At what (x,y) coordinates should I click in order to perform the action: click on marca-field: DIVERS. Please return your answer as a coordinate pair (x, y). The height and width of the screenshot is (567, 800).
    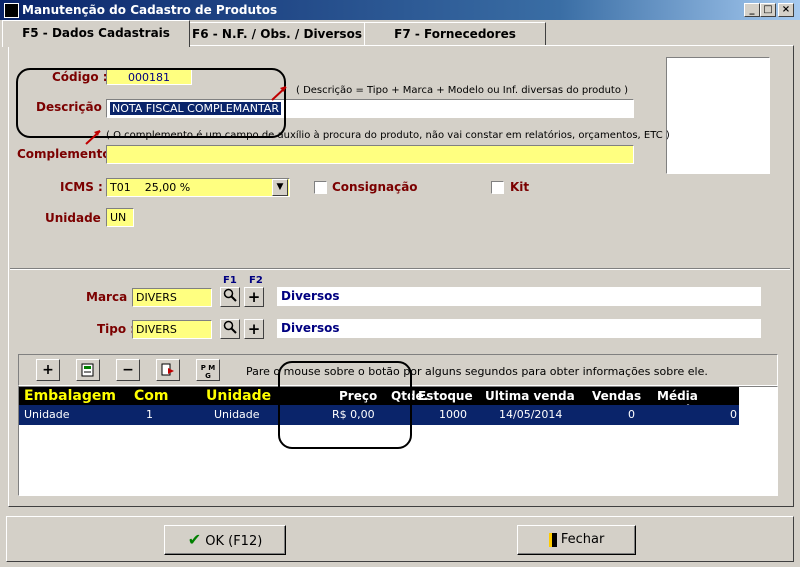
    Looking at the image, I should click on (172, 297).